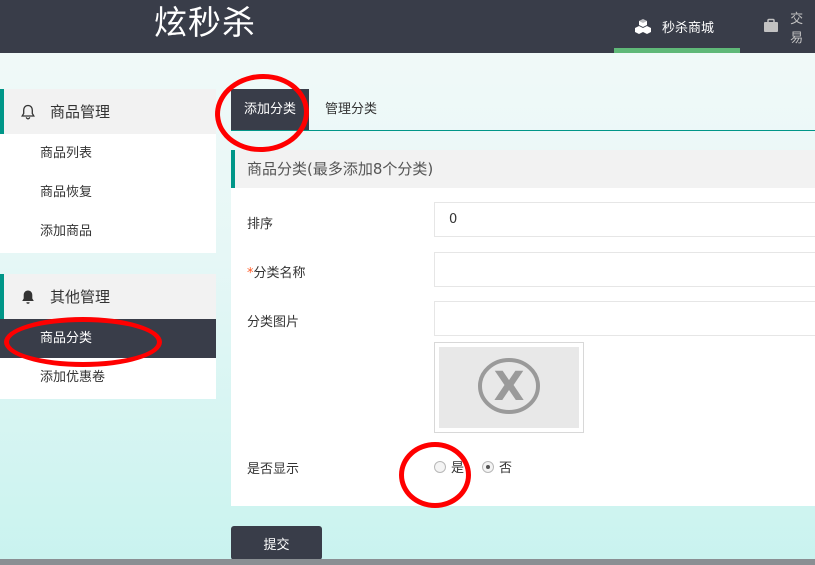  I want to click on sidebar-group-header: 商品管理, so click(108, 111).